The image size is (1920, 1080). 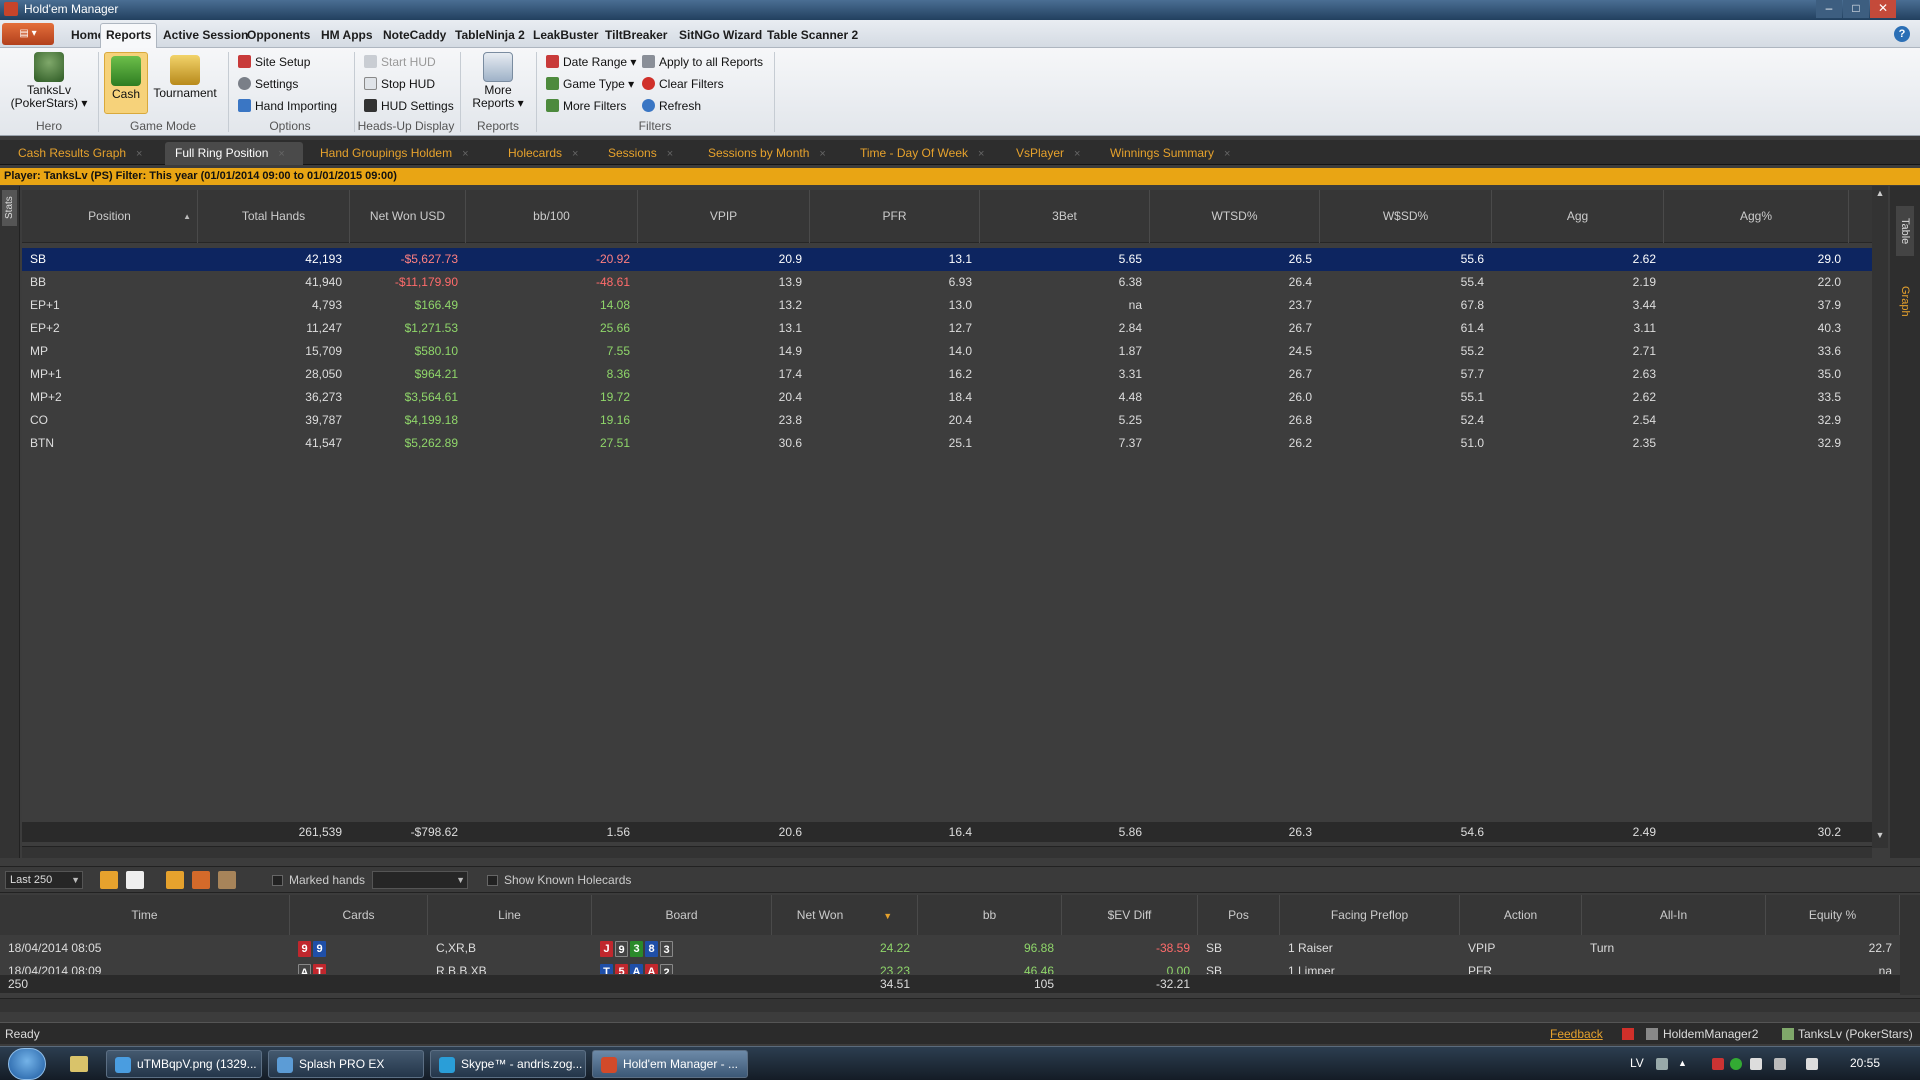 I want to click on volume-icon, so click(x=1812, y=1064).